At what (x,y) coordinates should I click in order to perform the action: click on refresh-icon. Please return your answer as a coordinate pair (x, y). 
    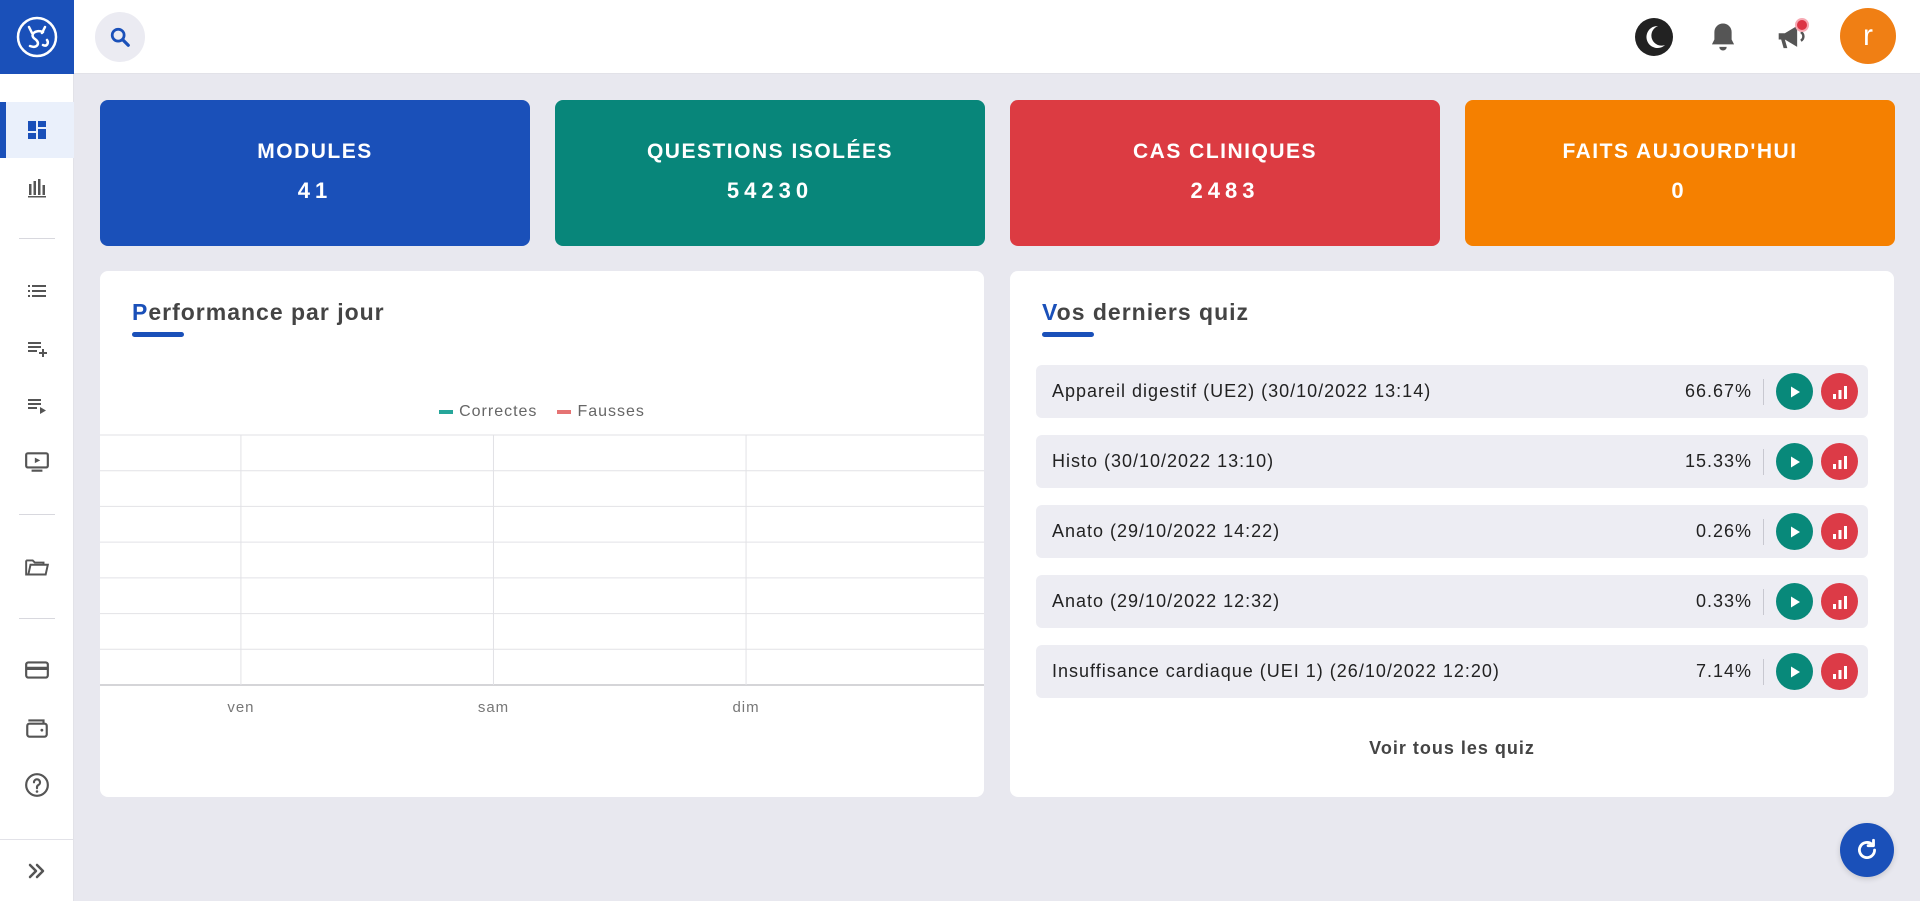
    Looking at the image, I should click on (1867, 848).